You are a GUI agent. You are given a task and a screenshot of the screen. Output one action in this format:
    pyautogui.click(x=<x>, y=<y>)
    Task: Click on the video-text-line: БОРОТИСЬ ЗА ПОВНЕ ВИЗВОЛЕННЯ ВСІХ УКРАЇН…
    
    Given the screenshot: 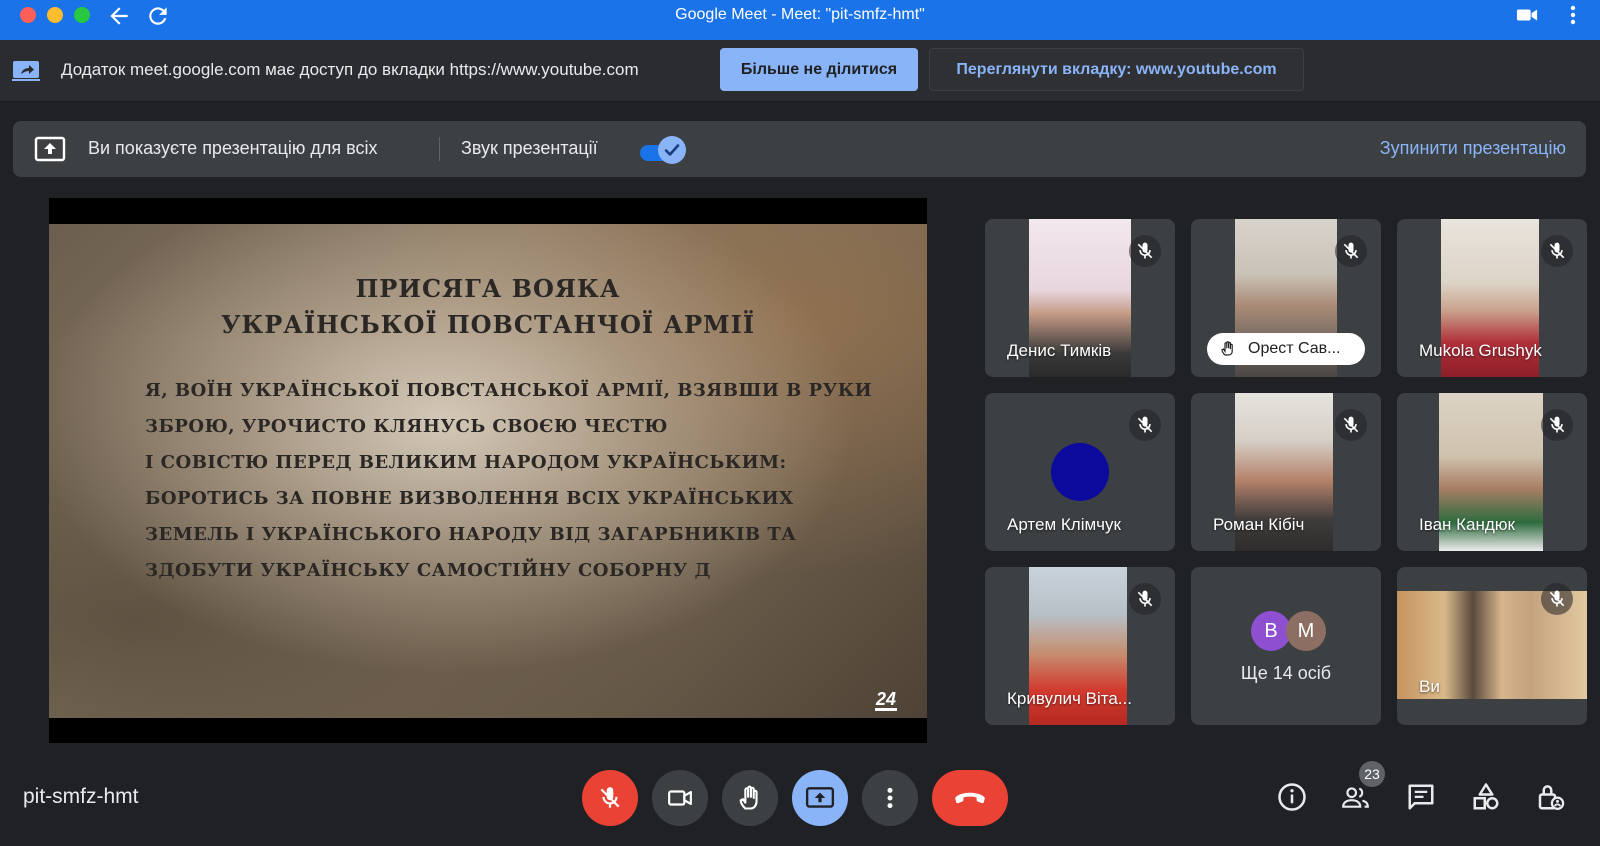 What is the action you would take?
    pyautogui.click(x=469, y=498)
    